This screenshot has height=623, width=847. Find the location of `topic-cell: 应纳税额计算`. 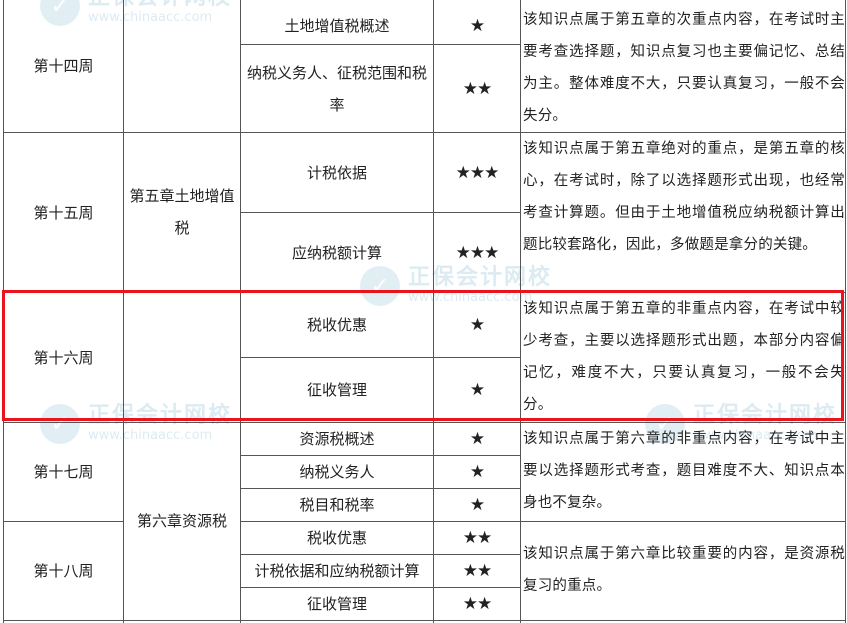

topic-cell: 应纳税额计算 is located at coordinates (336, 252).